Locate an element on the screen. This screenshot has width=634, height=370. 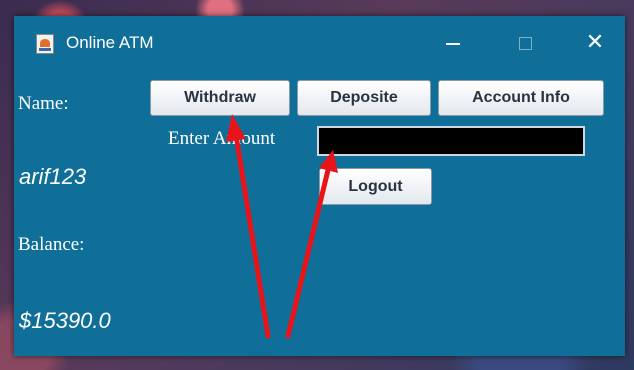
name-label: Name: is located at coordinates (43, 103).